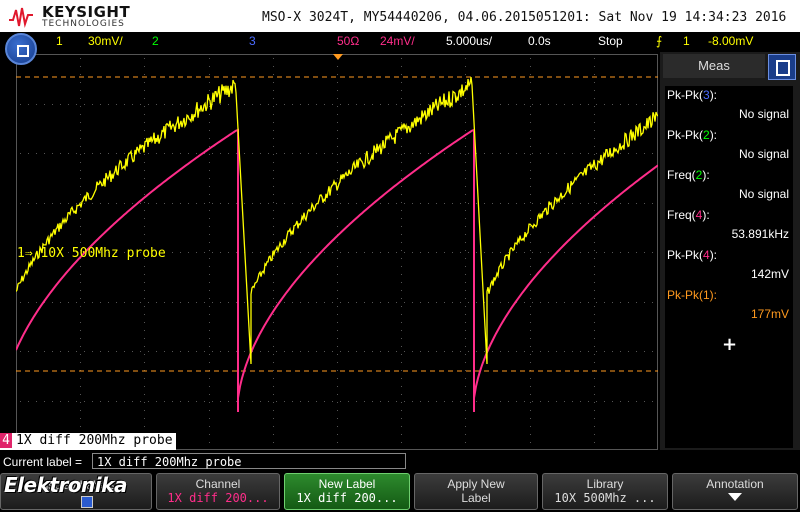 The width and height of the screenshot is (800, 512). I want to click on current-label-bar: Current label = 1X diff 200Mhz probe, so click(205, 462).